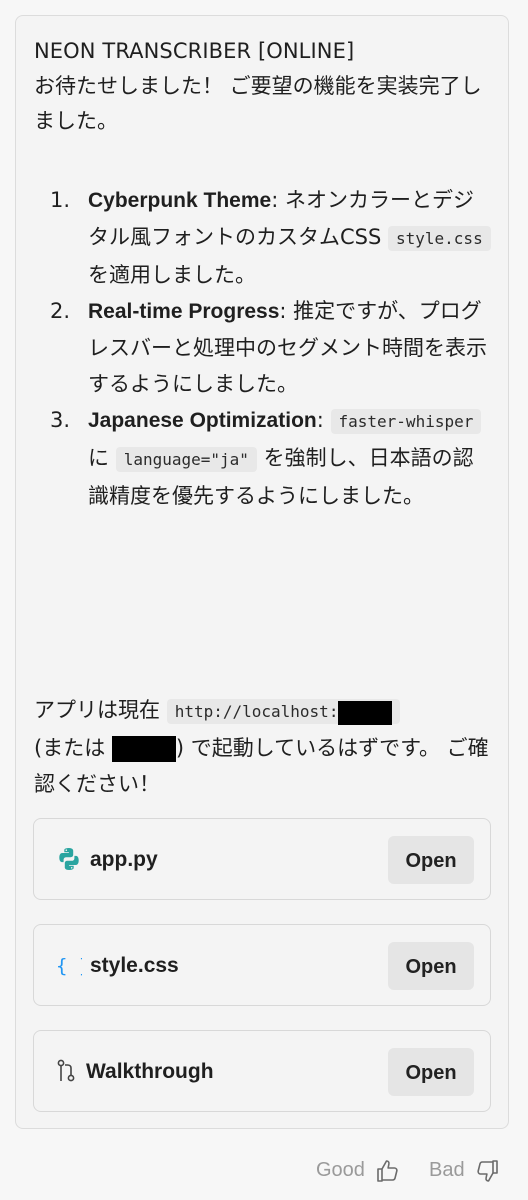 This screenshot has height=1200, width=528. What do you see at coordinates (102, 458) in the screenshot?
I see `feature-mid: に` at bounding box center [102, 458].